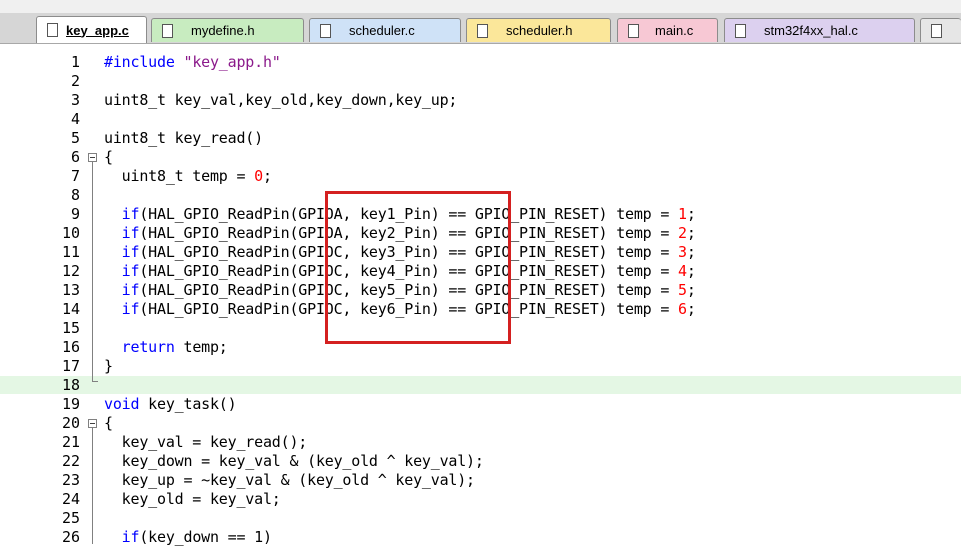 This screenshot has width=961, height=546. What do you see at coordinates (227, 62) in the screenshot?
I see `include-string: "key_app.h"` at bounding box center [227, 62].